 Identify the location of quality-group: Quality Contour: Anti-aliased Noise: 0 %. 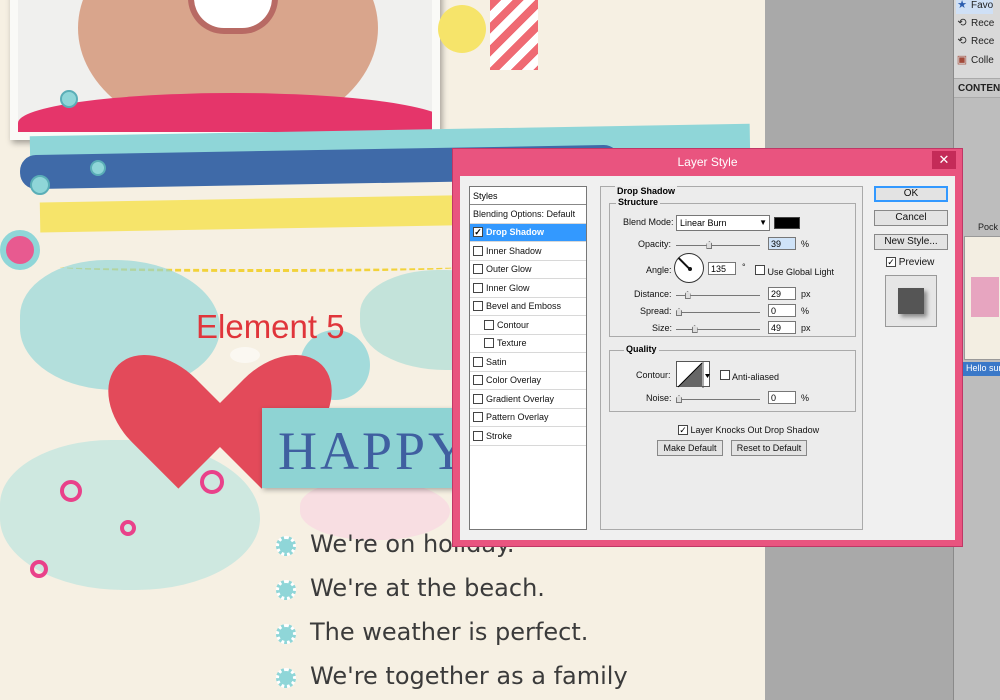
(732, 378).